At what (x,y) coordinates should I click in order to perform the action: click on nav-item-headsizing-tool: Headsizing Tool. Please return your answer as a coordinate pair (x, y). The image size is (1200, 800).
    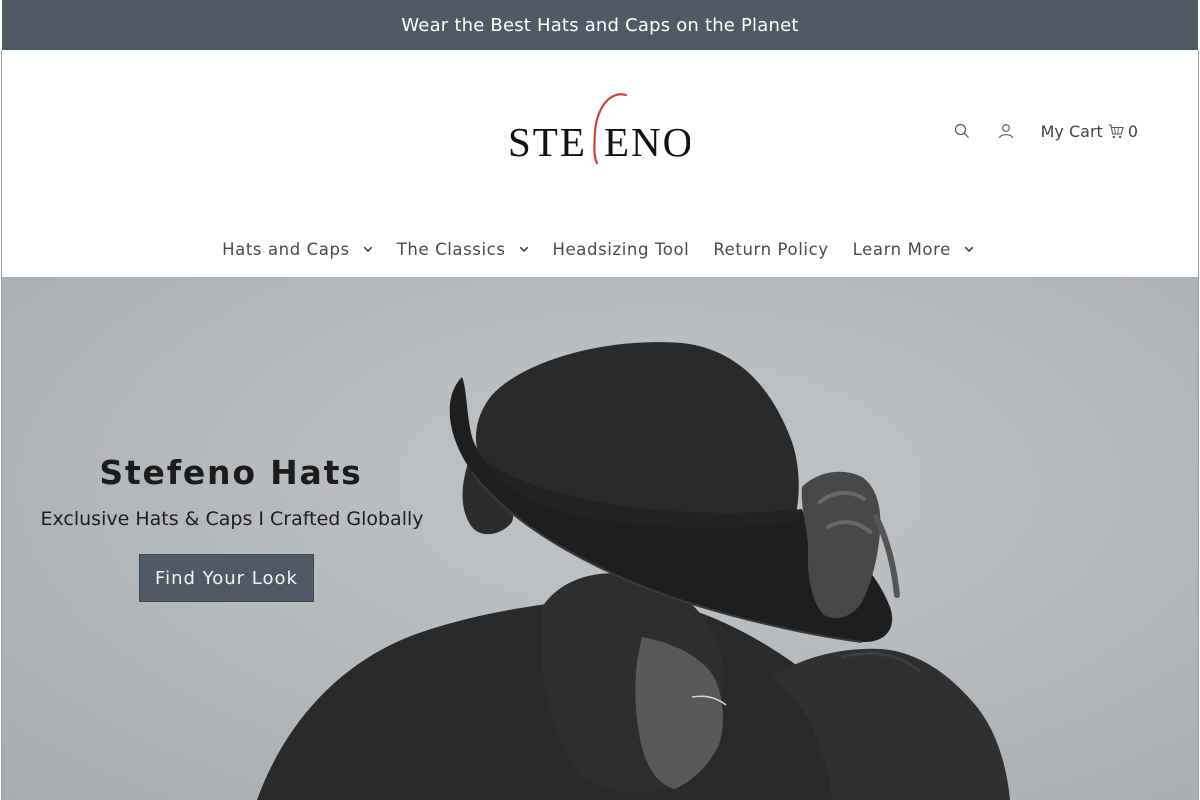
    Looking at the image, I should click on (621, 249).